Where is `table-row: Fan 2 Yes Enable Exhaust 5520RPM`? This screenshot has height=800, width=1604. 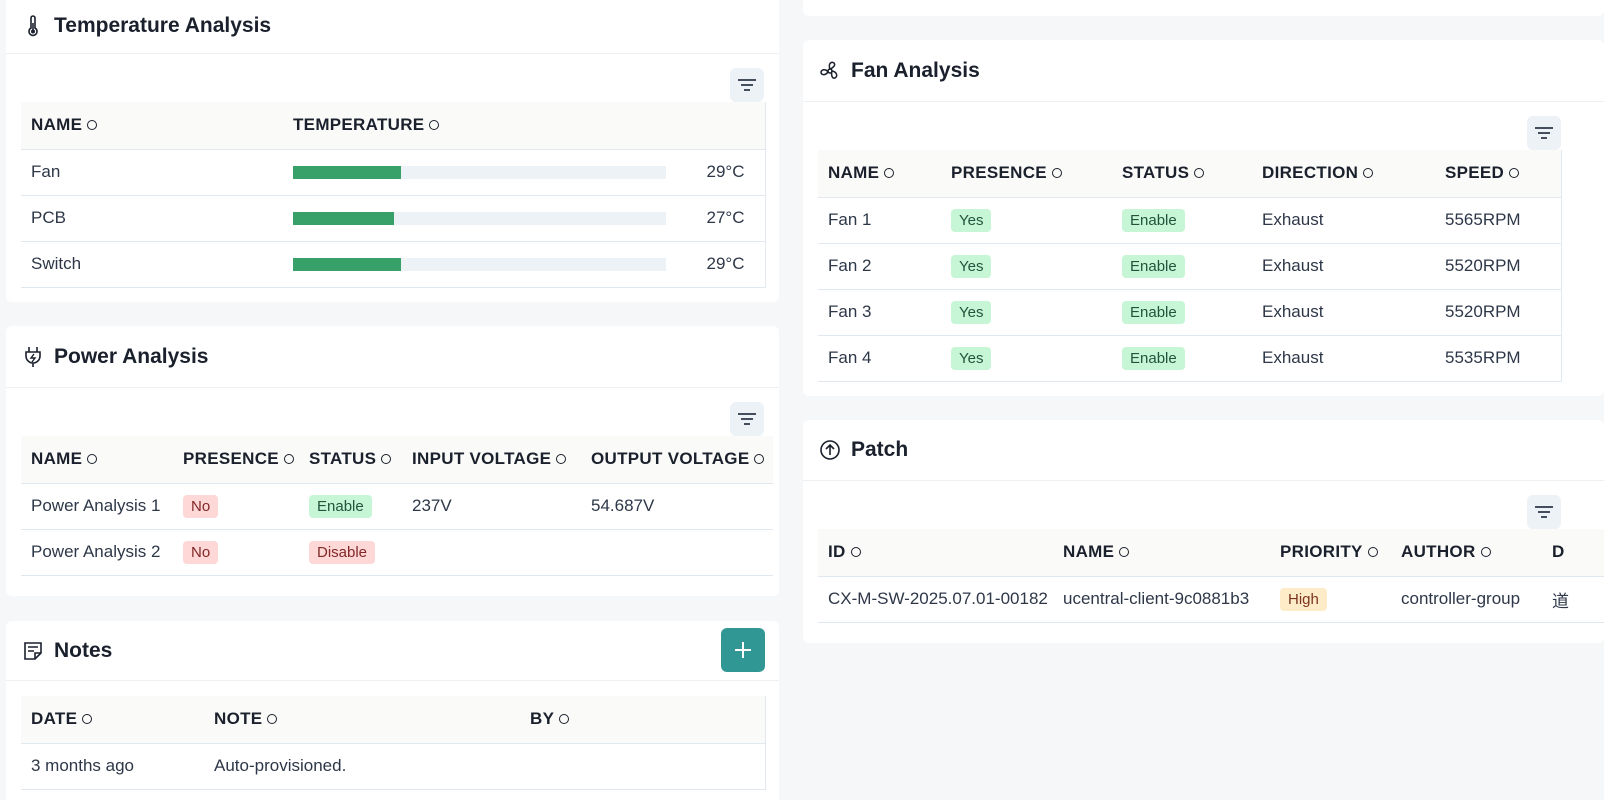 table-row: Fan 2 Yes Enable Exhaust 5520RPM is located at coordinates (1189, 266).